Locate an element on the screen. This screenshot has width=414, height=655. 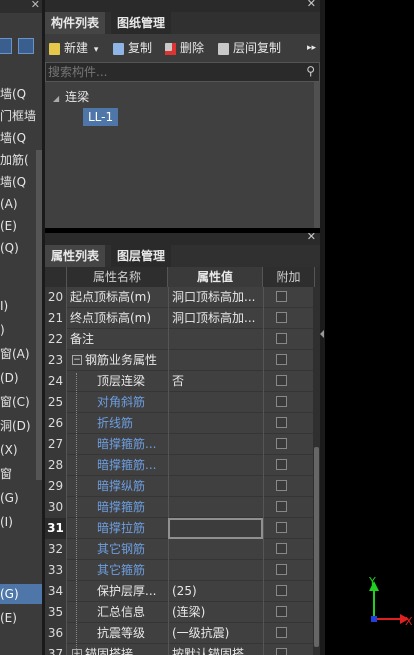
copy-icon is located at coordinates (118, 48).